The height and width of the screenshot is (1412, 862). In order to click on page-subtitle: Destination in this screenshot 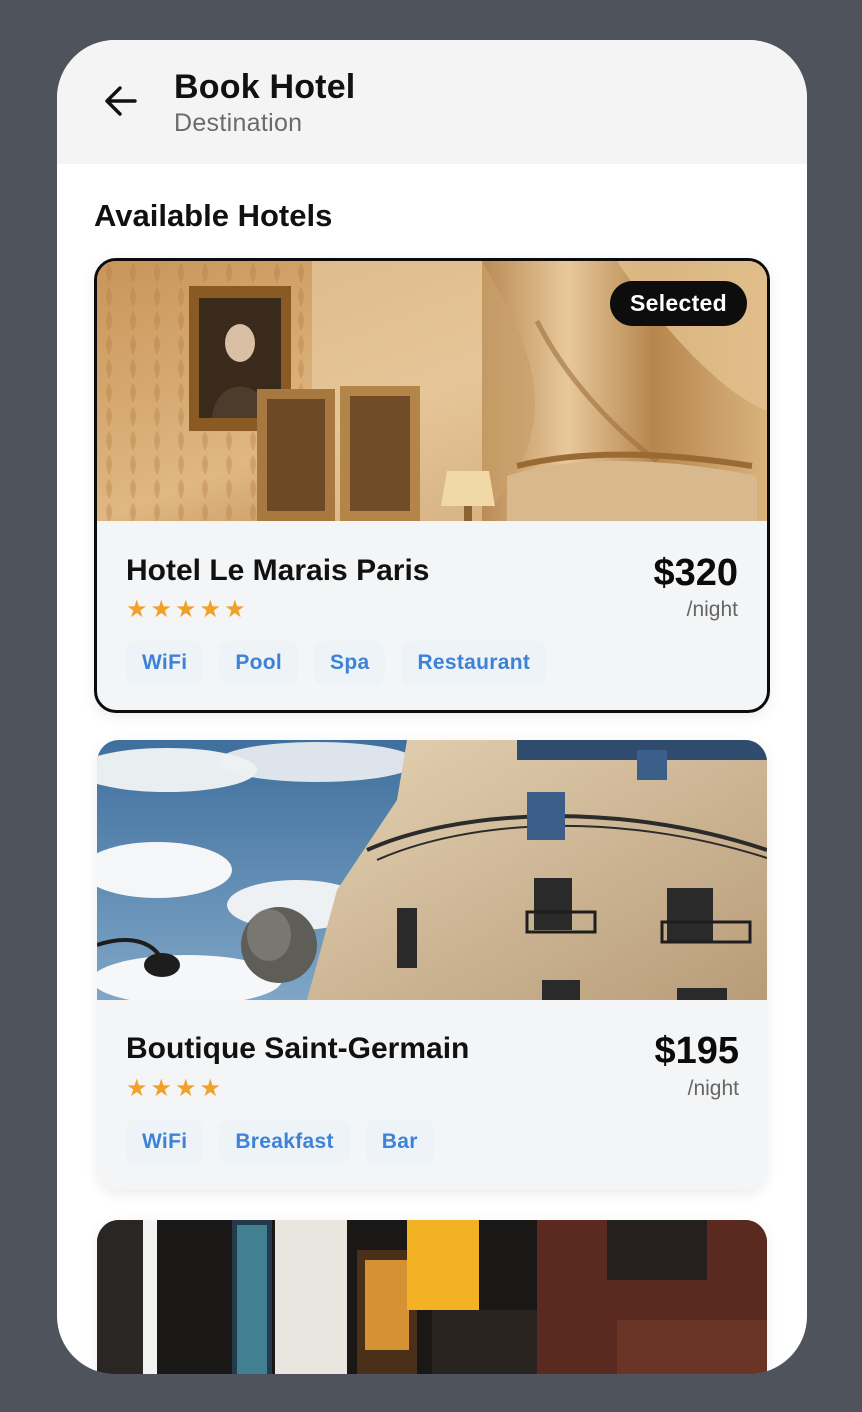, I will do `click(238, 123)`.